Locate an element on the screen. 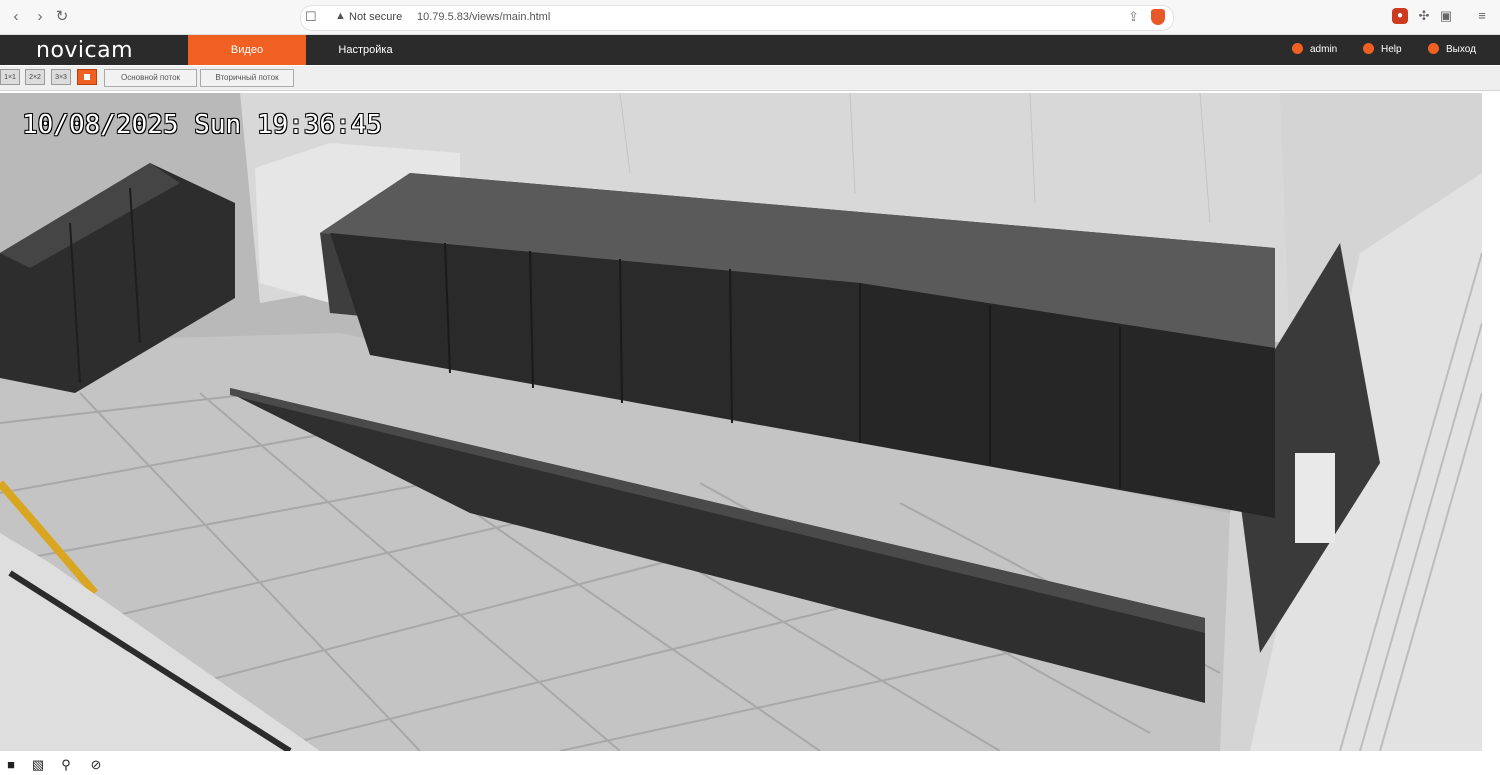  help-label: Help is located at coordinates (1391, 49).